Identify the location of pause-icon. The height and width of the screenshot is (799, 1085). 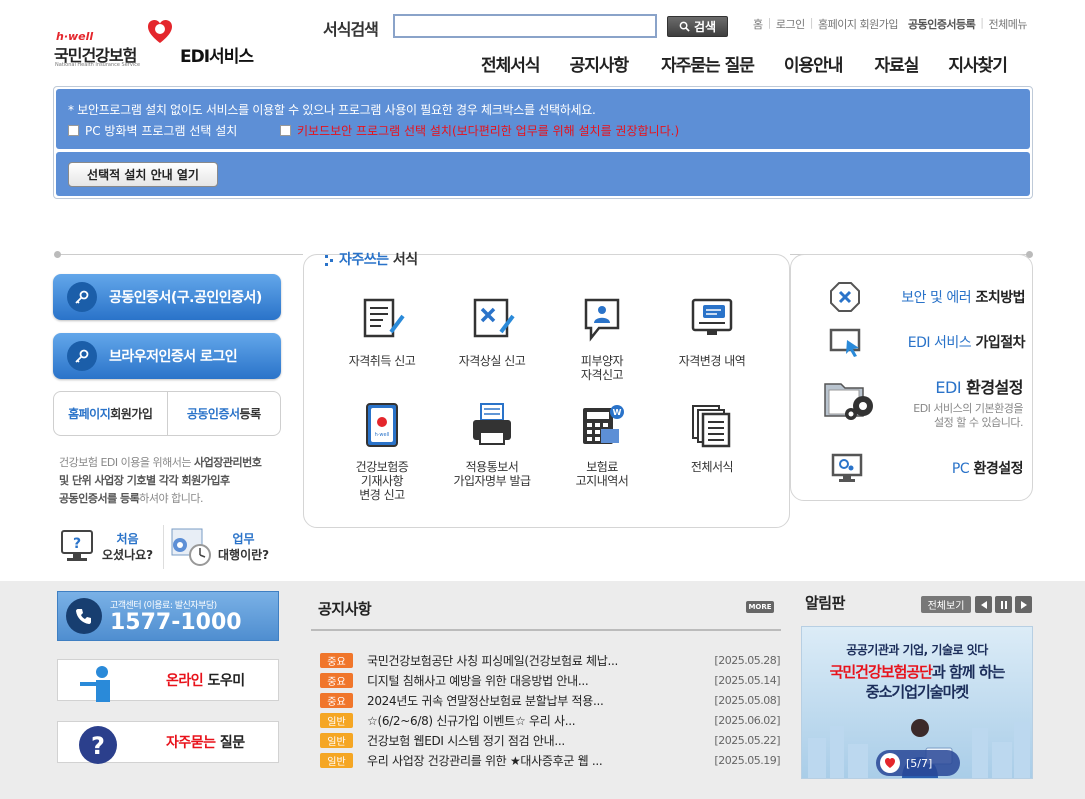
(1003, 604).